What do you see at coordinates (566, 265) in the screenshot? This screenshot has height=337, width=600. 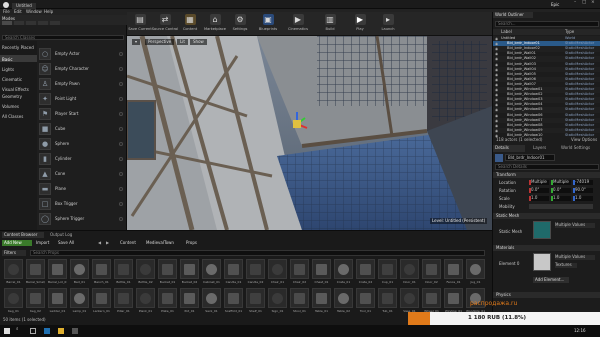 I see `textures-dropdown: Textures` at bounding box center [566, 265].